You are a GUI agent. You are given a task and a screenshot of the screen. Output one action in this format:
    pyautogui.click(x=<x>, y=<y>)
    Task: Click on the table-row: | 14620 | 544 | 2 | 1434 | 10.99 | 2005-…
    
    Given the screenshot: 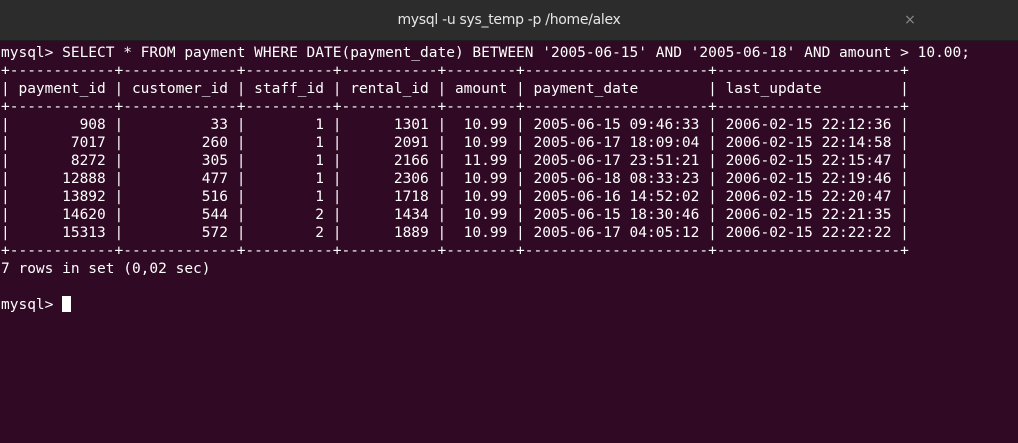 What is the action you would take?
    pyautogui.click(x=455, y=215)
    